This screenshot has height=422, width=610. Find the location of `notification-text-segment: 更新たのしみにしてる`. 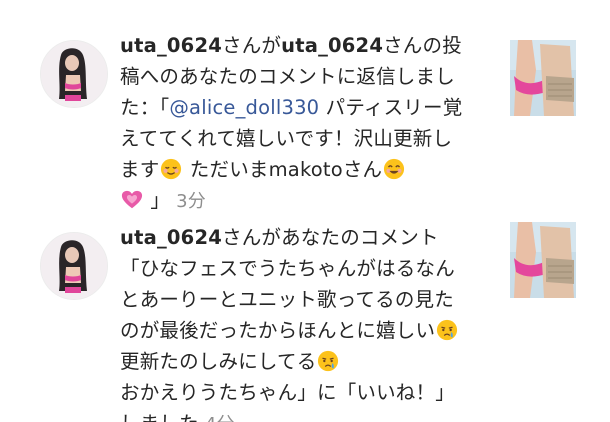

notification-text-segment: 更新たのしみにしてる is located at coordinates (218, 361).